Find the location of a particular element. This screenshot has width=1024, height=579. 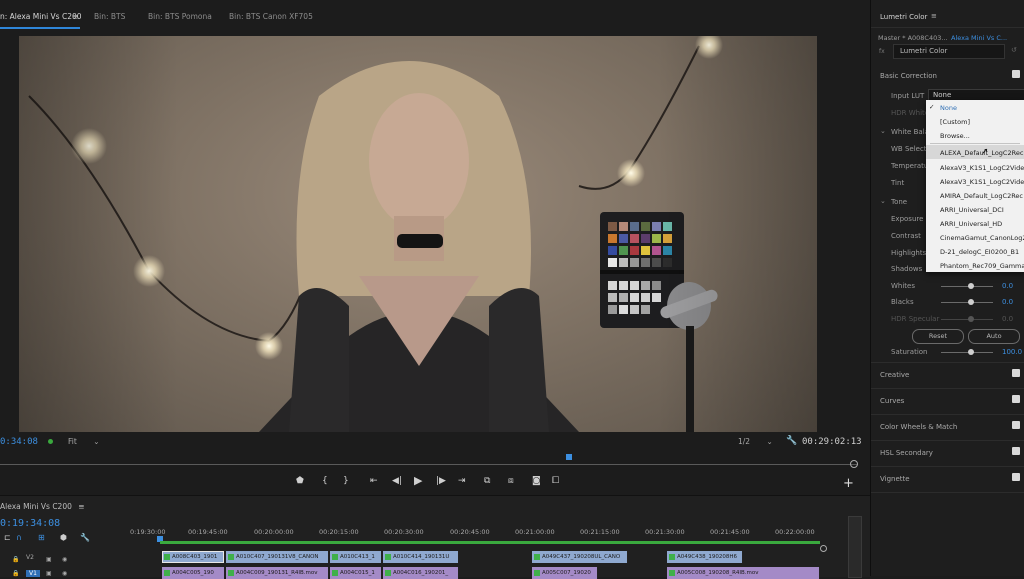

step-back-icon: ◀| is located at coordinates (397, 481).